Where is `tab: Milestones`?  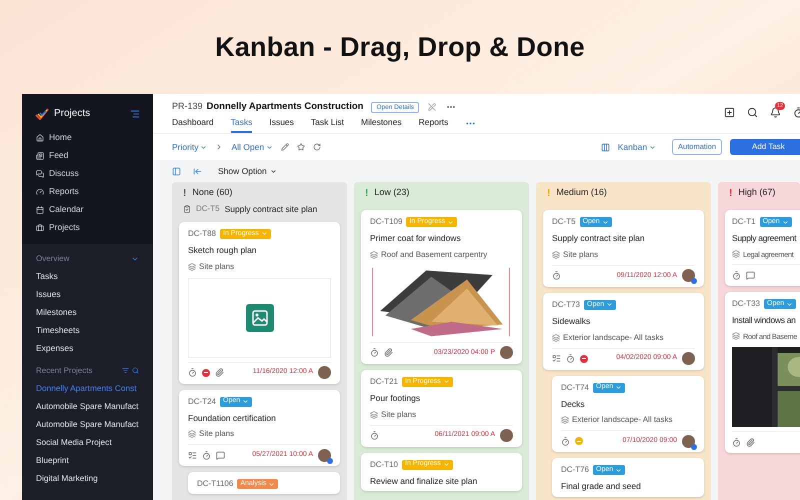 tab: Milestones is located at coordinates (381, 124).